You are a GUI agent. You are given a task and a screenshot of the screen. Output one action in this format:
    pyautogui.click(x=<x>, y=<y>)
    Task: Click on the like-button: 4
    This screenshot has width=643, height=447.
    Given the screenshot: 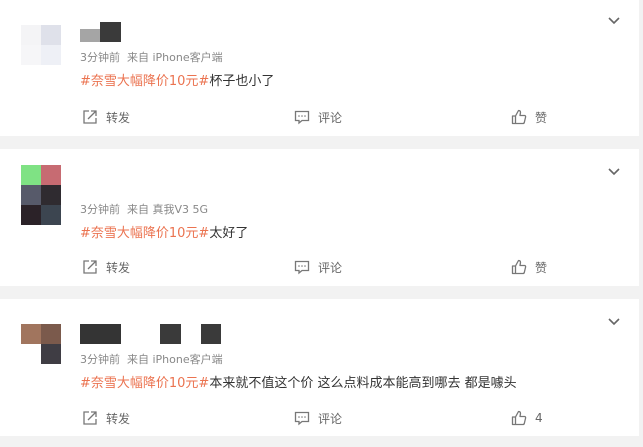 What is the action you would take?
    pyautogui.click(x=527, y=418)
    